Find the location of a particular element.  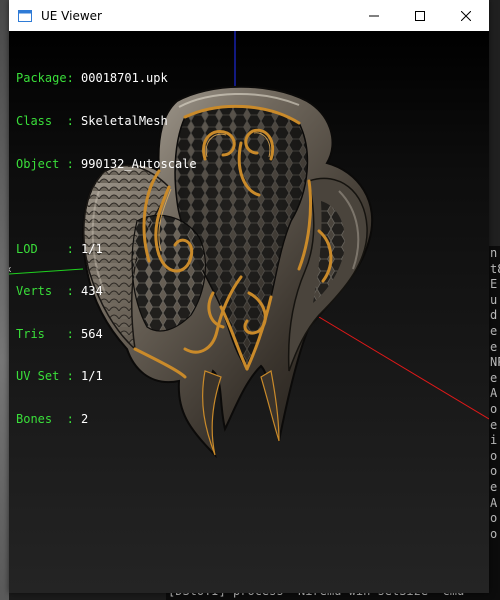

window-title: UE Viewer is located at coordinates (71, 15).